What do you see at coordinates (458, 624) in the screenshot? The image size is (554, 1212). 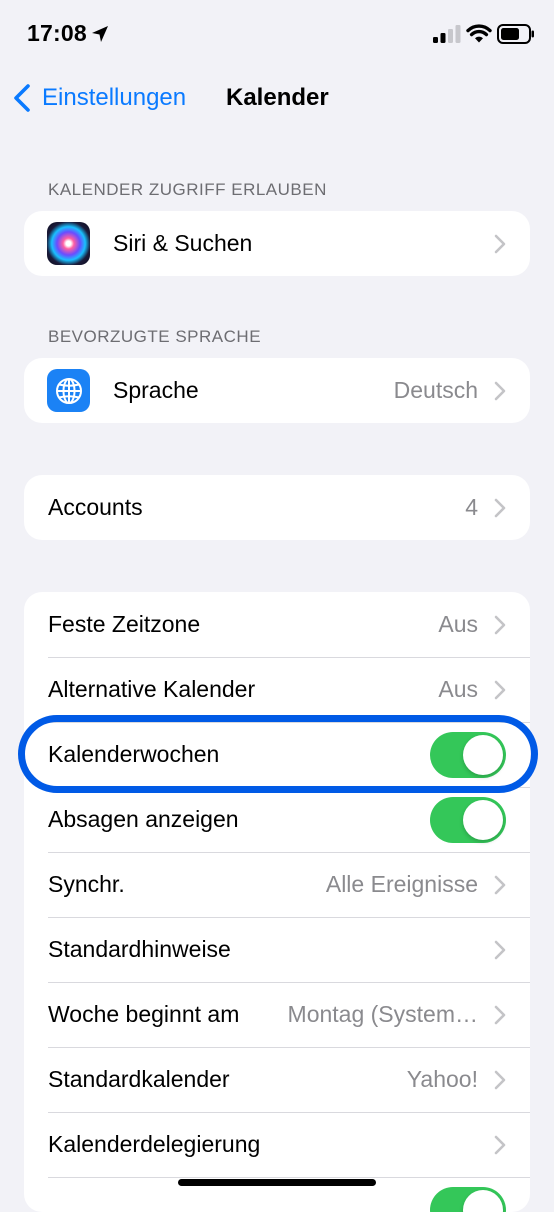 I see `time-zone-value: Aus` at bounding box center [458, 624].